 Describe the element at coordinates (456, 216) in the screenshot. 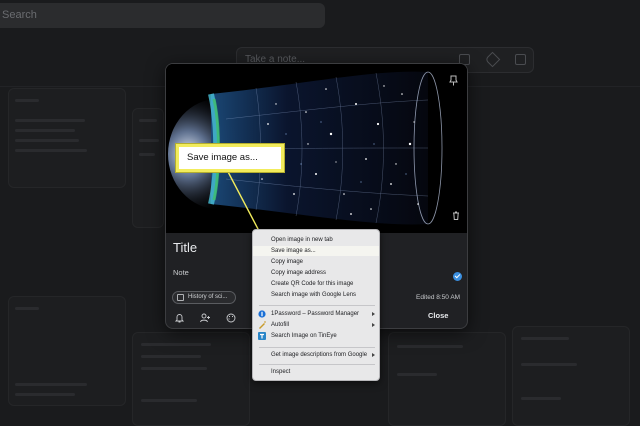

I see `trash-icon` at that location.